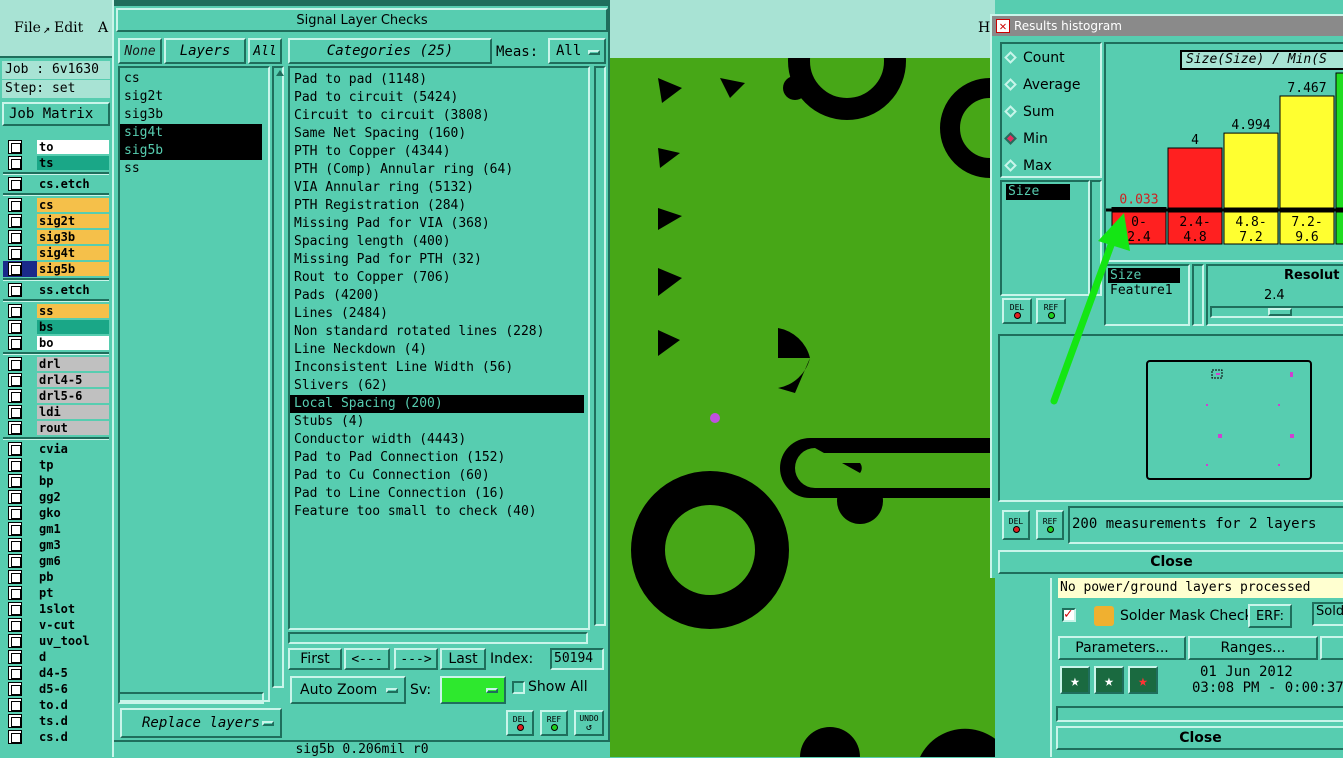 The width and height of the screenshot is (1343, 758). I want to click on layer-name: ts.d, so click(73, 721).